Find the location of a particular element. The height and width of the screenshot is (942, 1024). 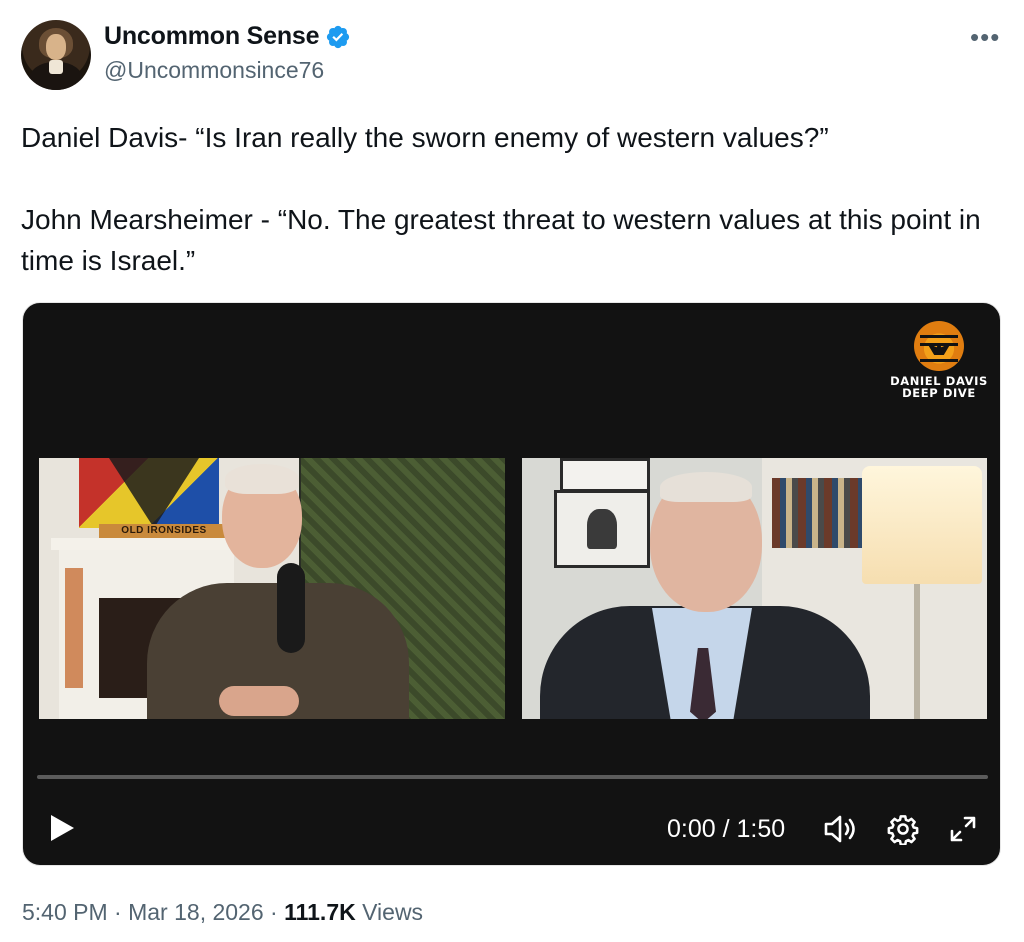

fullscreen-button is located at coordinates (963, 829).